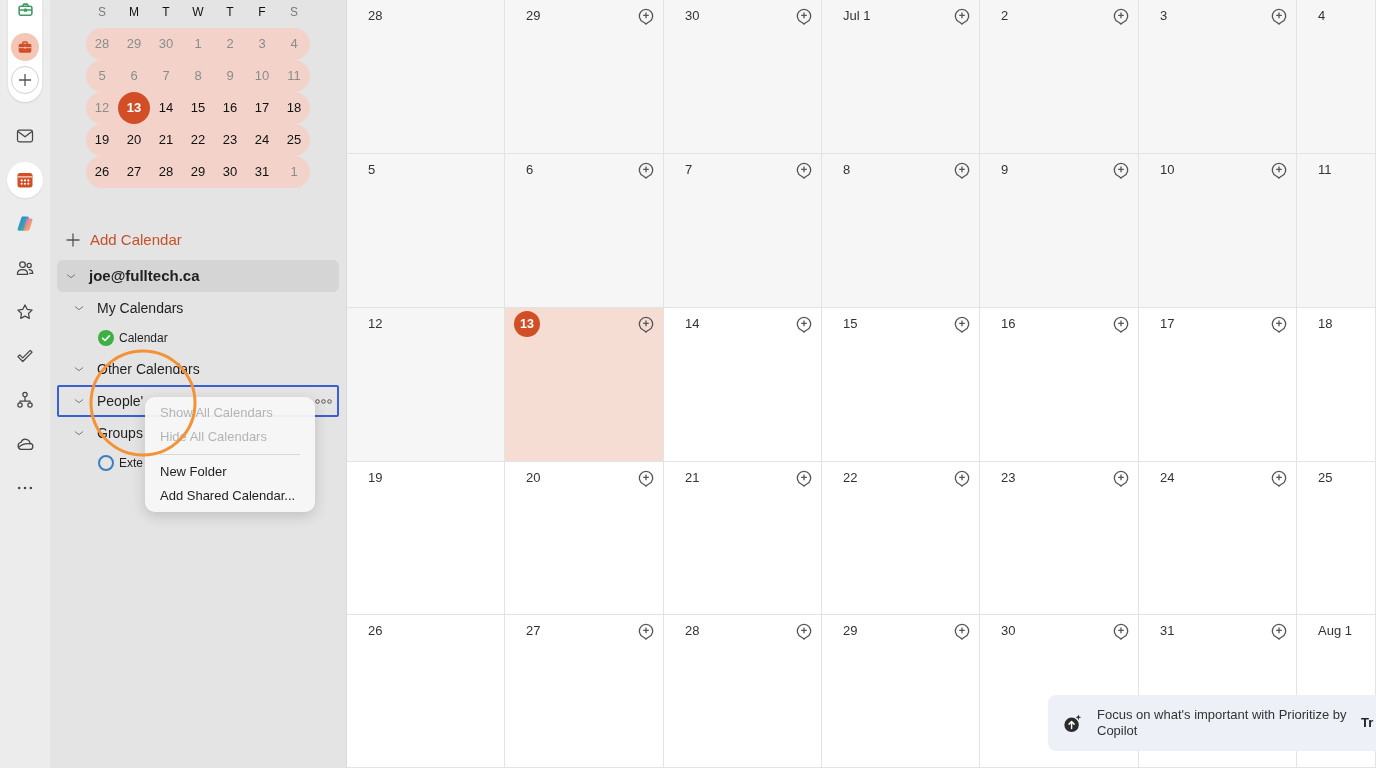  Describe the element at coordinates (530, 170) in the screenshot. I see `date-label: 6` at that location.